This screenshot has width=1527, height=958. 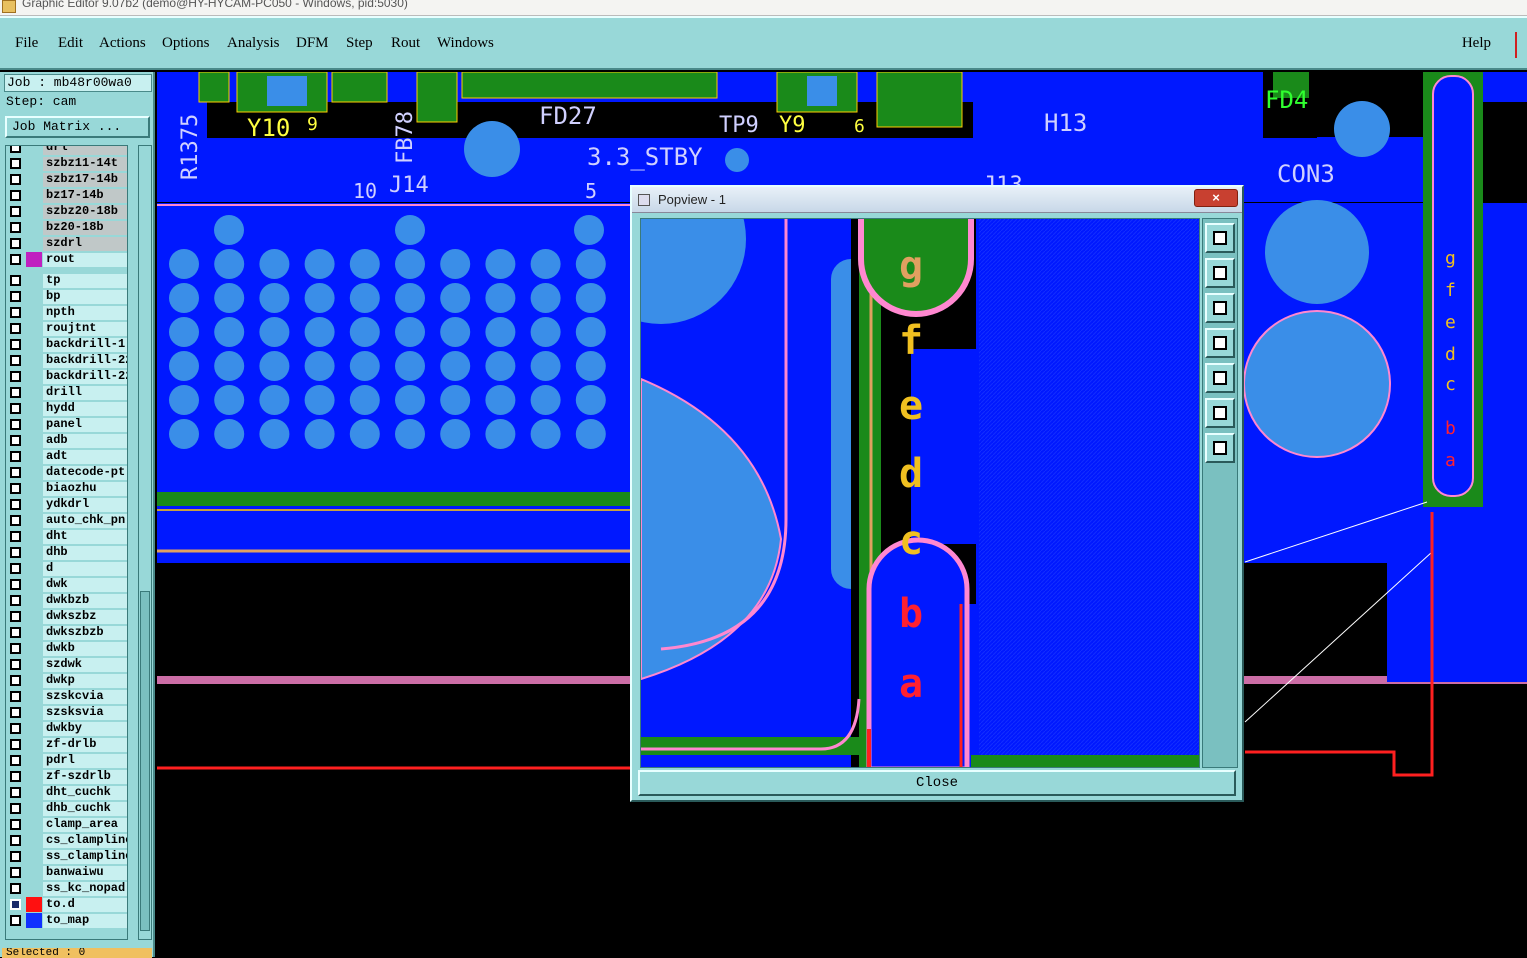 What do you see at coordinates (85, 228) in the screenshot?
I see `layer-name: bz20-18b` at bounding box center [85, 228].